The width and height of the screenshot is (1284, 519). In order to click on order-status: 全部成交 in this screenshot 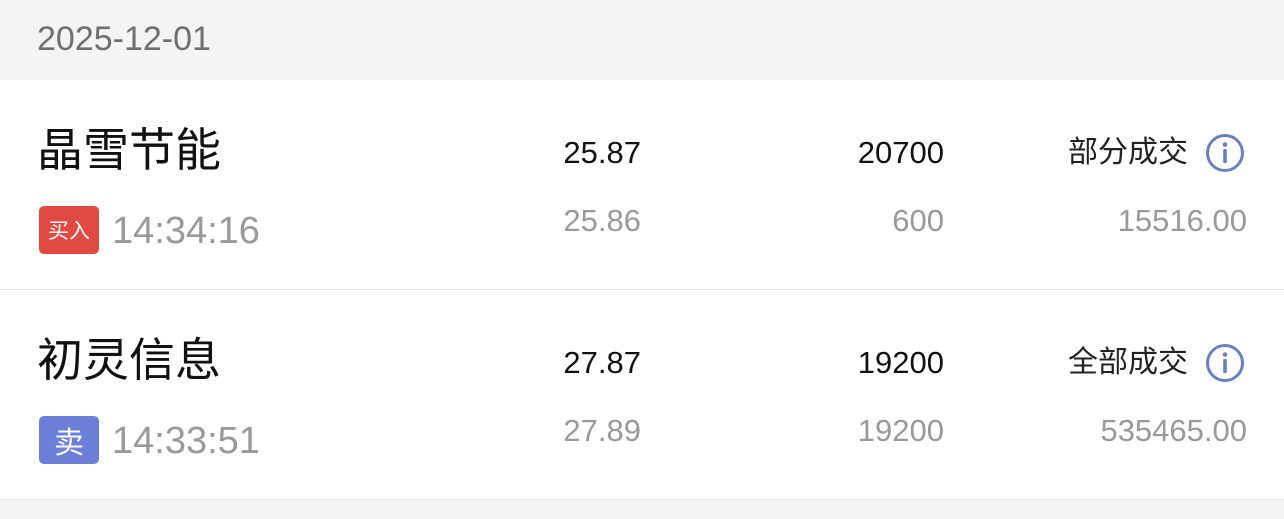, I will do `click(1128, 362)`.